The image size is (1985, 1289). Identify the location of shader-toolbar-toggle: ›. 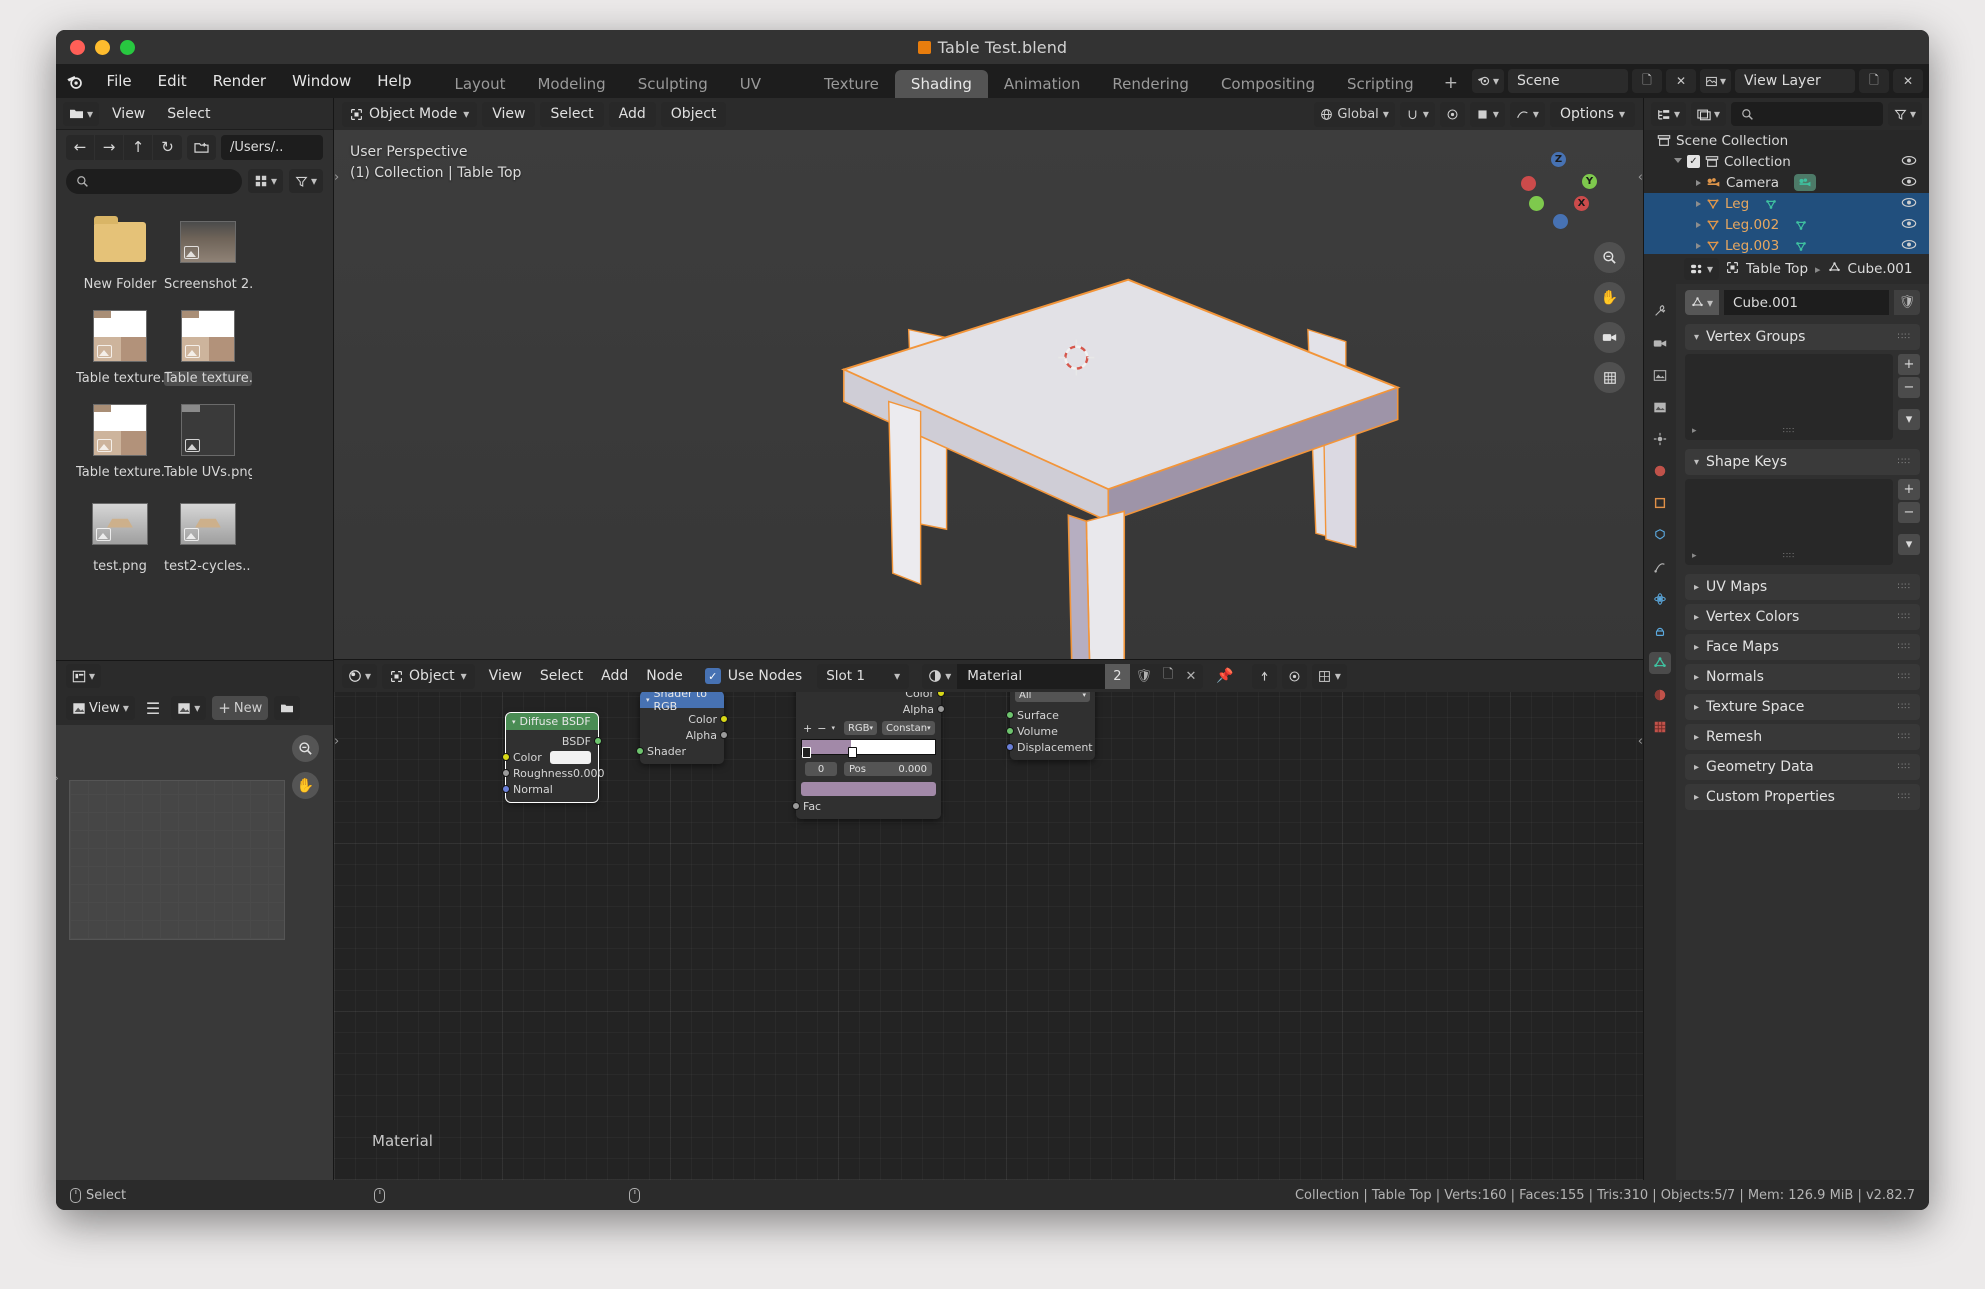
(336, 741).